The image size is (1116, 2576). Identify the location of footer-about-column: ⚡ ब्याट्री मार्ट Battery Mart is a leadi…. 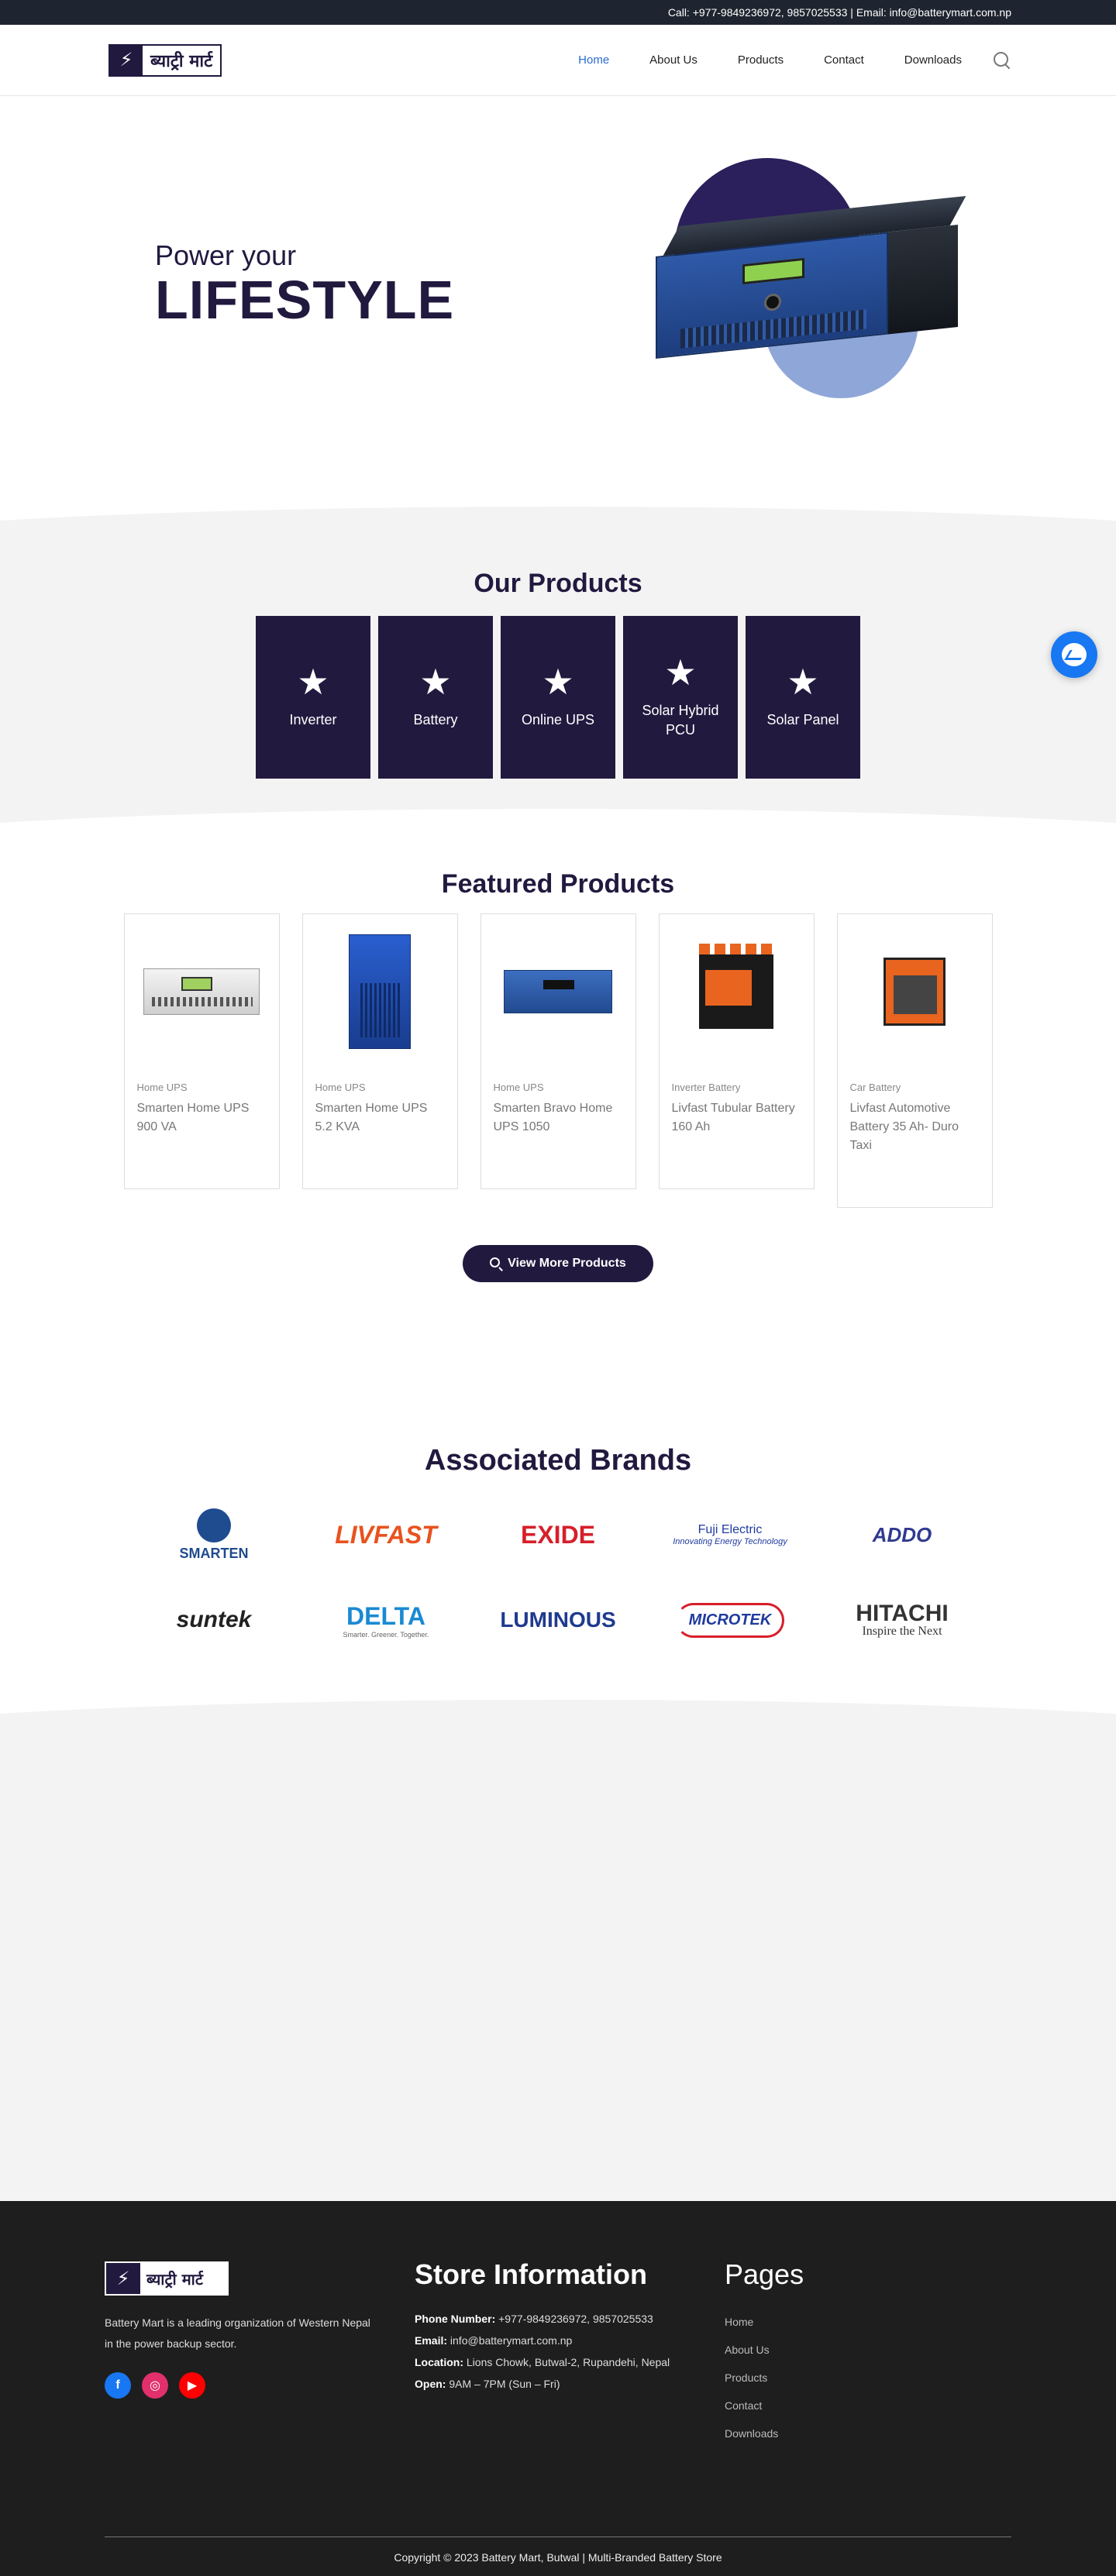
(260, 2354).